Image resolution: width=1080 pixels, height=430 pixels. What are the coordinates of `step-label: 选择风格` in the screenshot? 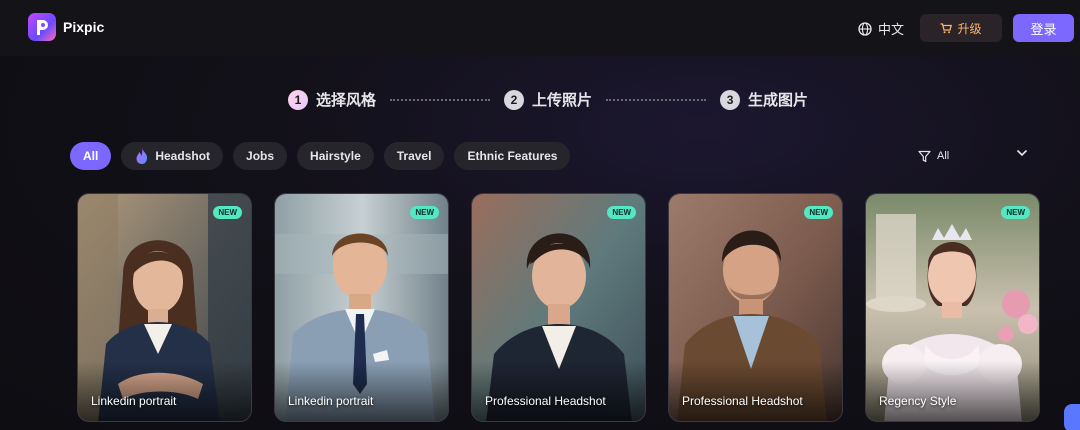 It's located at (346, 100).